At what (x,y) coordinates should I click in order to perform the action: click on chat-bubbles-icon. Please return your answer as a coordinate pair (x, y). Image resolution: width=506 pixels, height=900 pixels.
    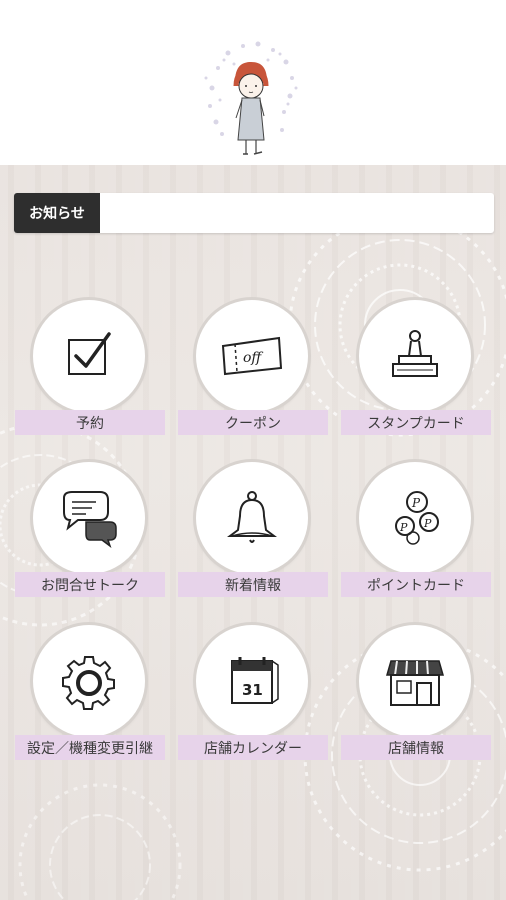
    Looking at the image, I should click on (90, 519).